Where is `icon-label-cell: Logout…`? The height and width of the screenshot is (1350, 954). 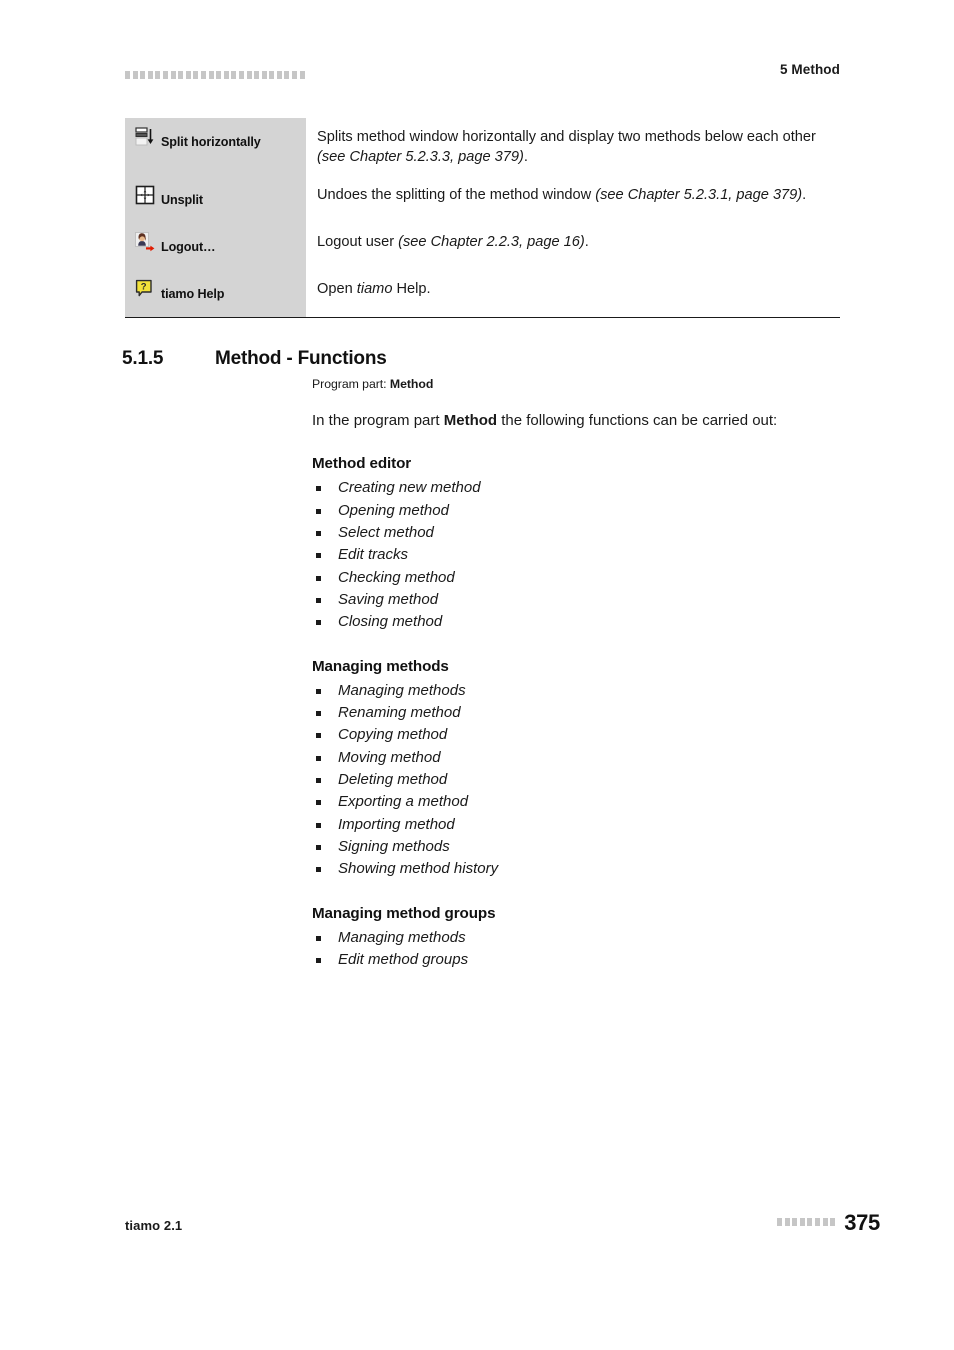
icon-label-cell: Logout… is located at coordinates (215, 246).